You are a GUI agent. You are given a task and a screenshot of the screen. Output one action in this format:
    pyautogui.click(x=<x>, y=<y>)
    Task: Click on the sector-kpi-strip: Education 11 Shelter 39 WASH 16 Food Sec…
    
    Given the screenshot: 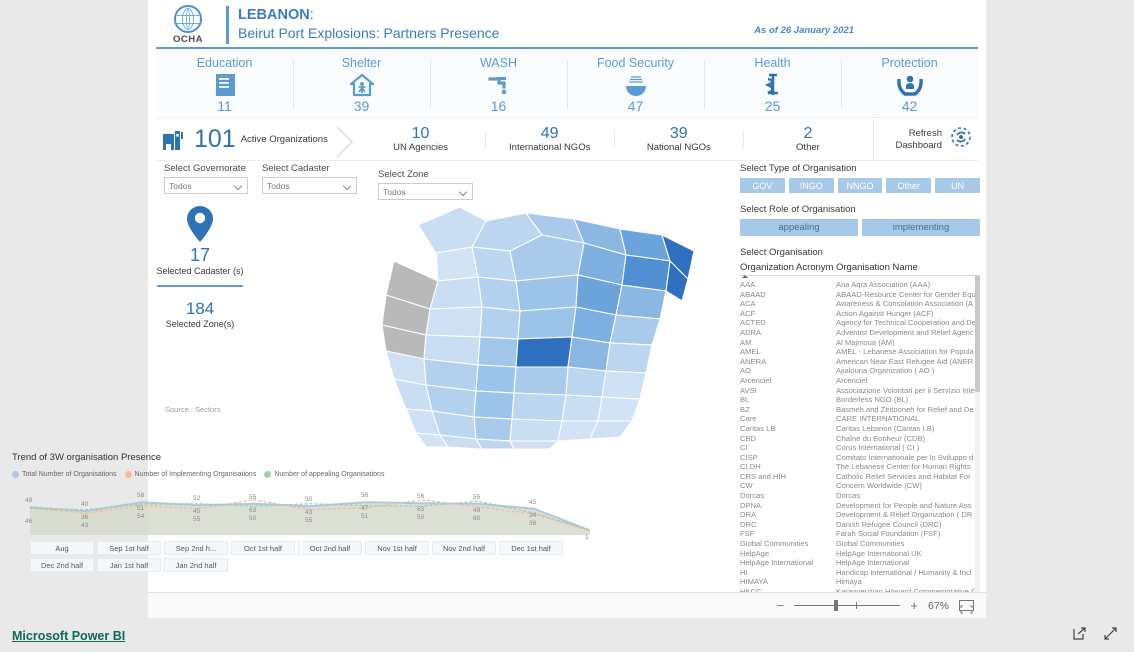 What is the action you would take?
    pyautogui.click(x=567, y=85)
    